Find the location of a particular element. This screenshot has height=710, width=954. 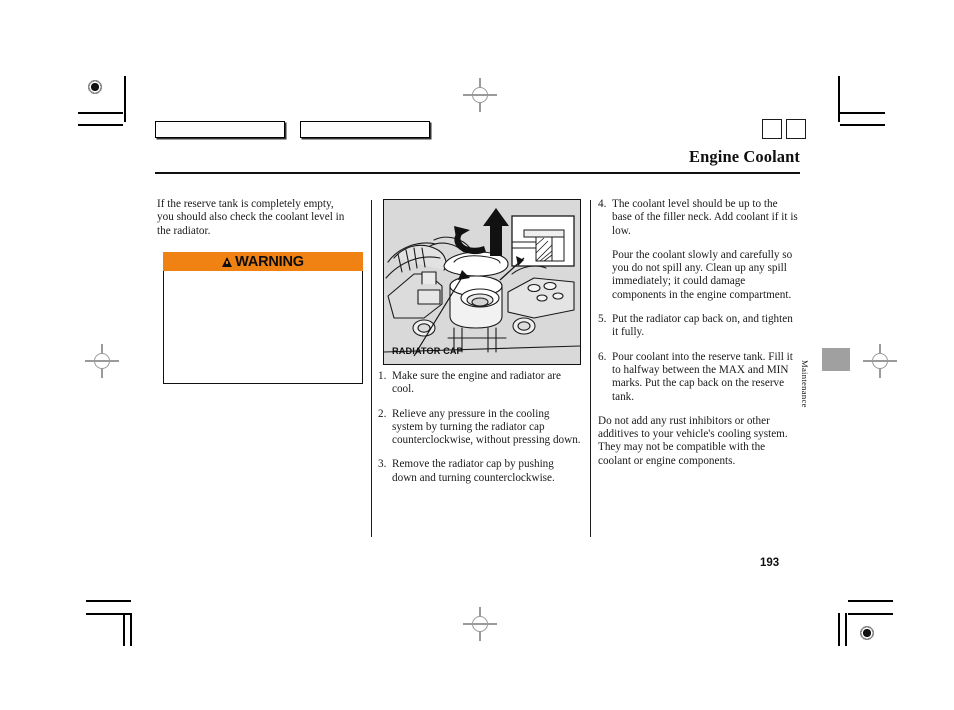

registration-target-icon-bottom-right is located at coordinates (867, 633).